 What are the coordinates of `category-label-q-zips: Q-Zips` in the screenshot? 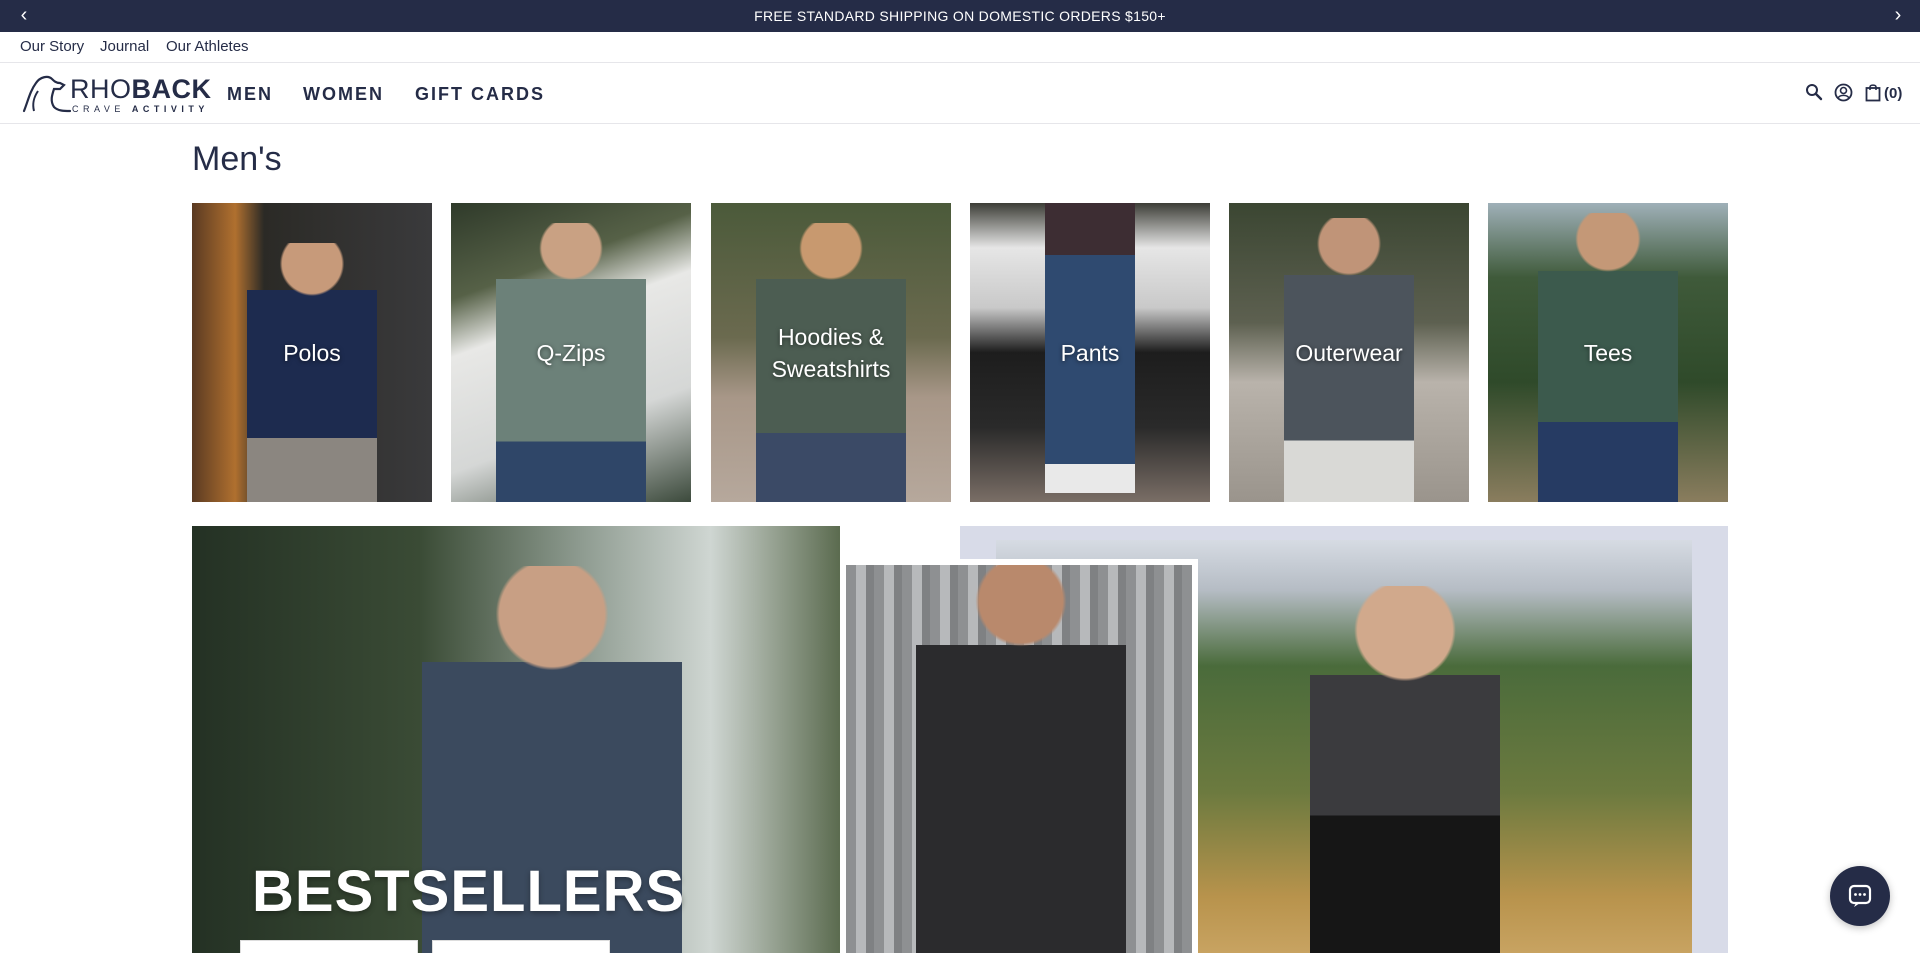 It's located at (571, 352).